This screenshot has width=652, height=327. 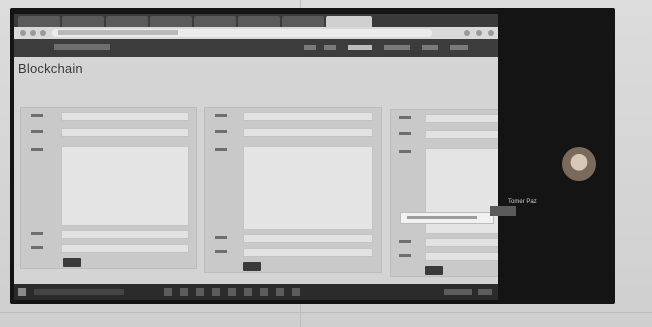 What do you see at coordinates (50, 68) in the screenshot?
I see `page-title: Blockchain` at bounding box center [50, 68].